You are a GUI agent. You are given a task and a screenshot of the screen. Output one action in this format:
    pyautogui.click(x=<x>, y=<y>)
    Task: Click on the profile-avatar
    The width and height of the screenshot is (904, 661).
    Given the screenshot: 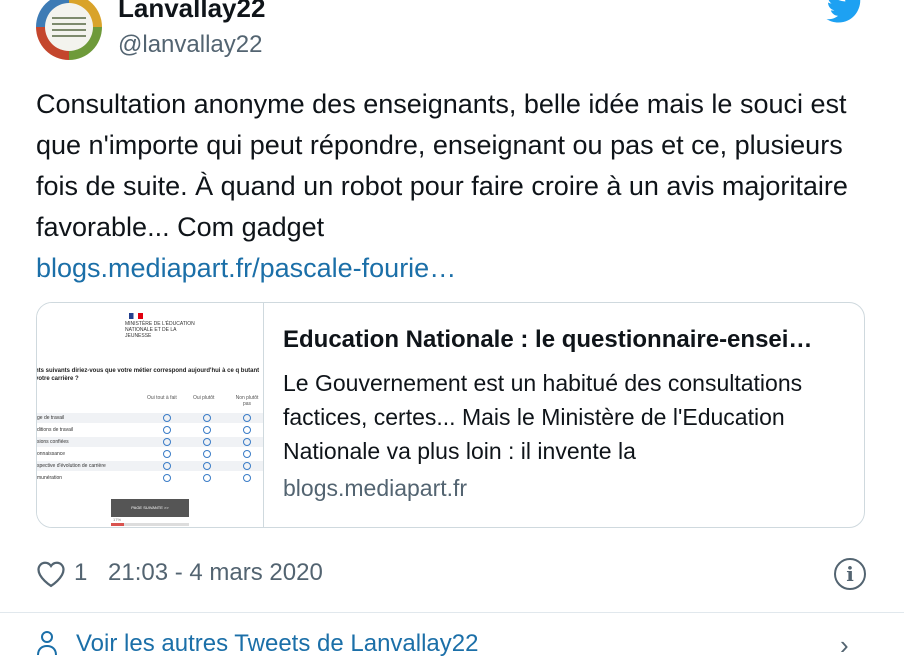 What is the action you would take?
    pyautogui.click(x=69, y=30)
    